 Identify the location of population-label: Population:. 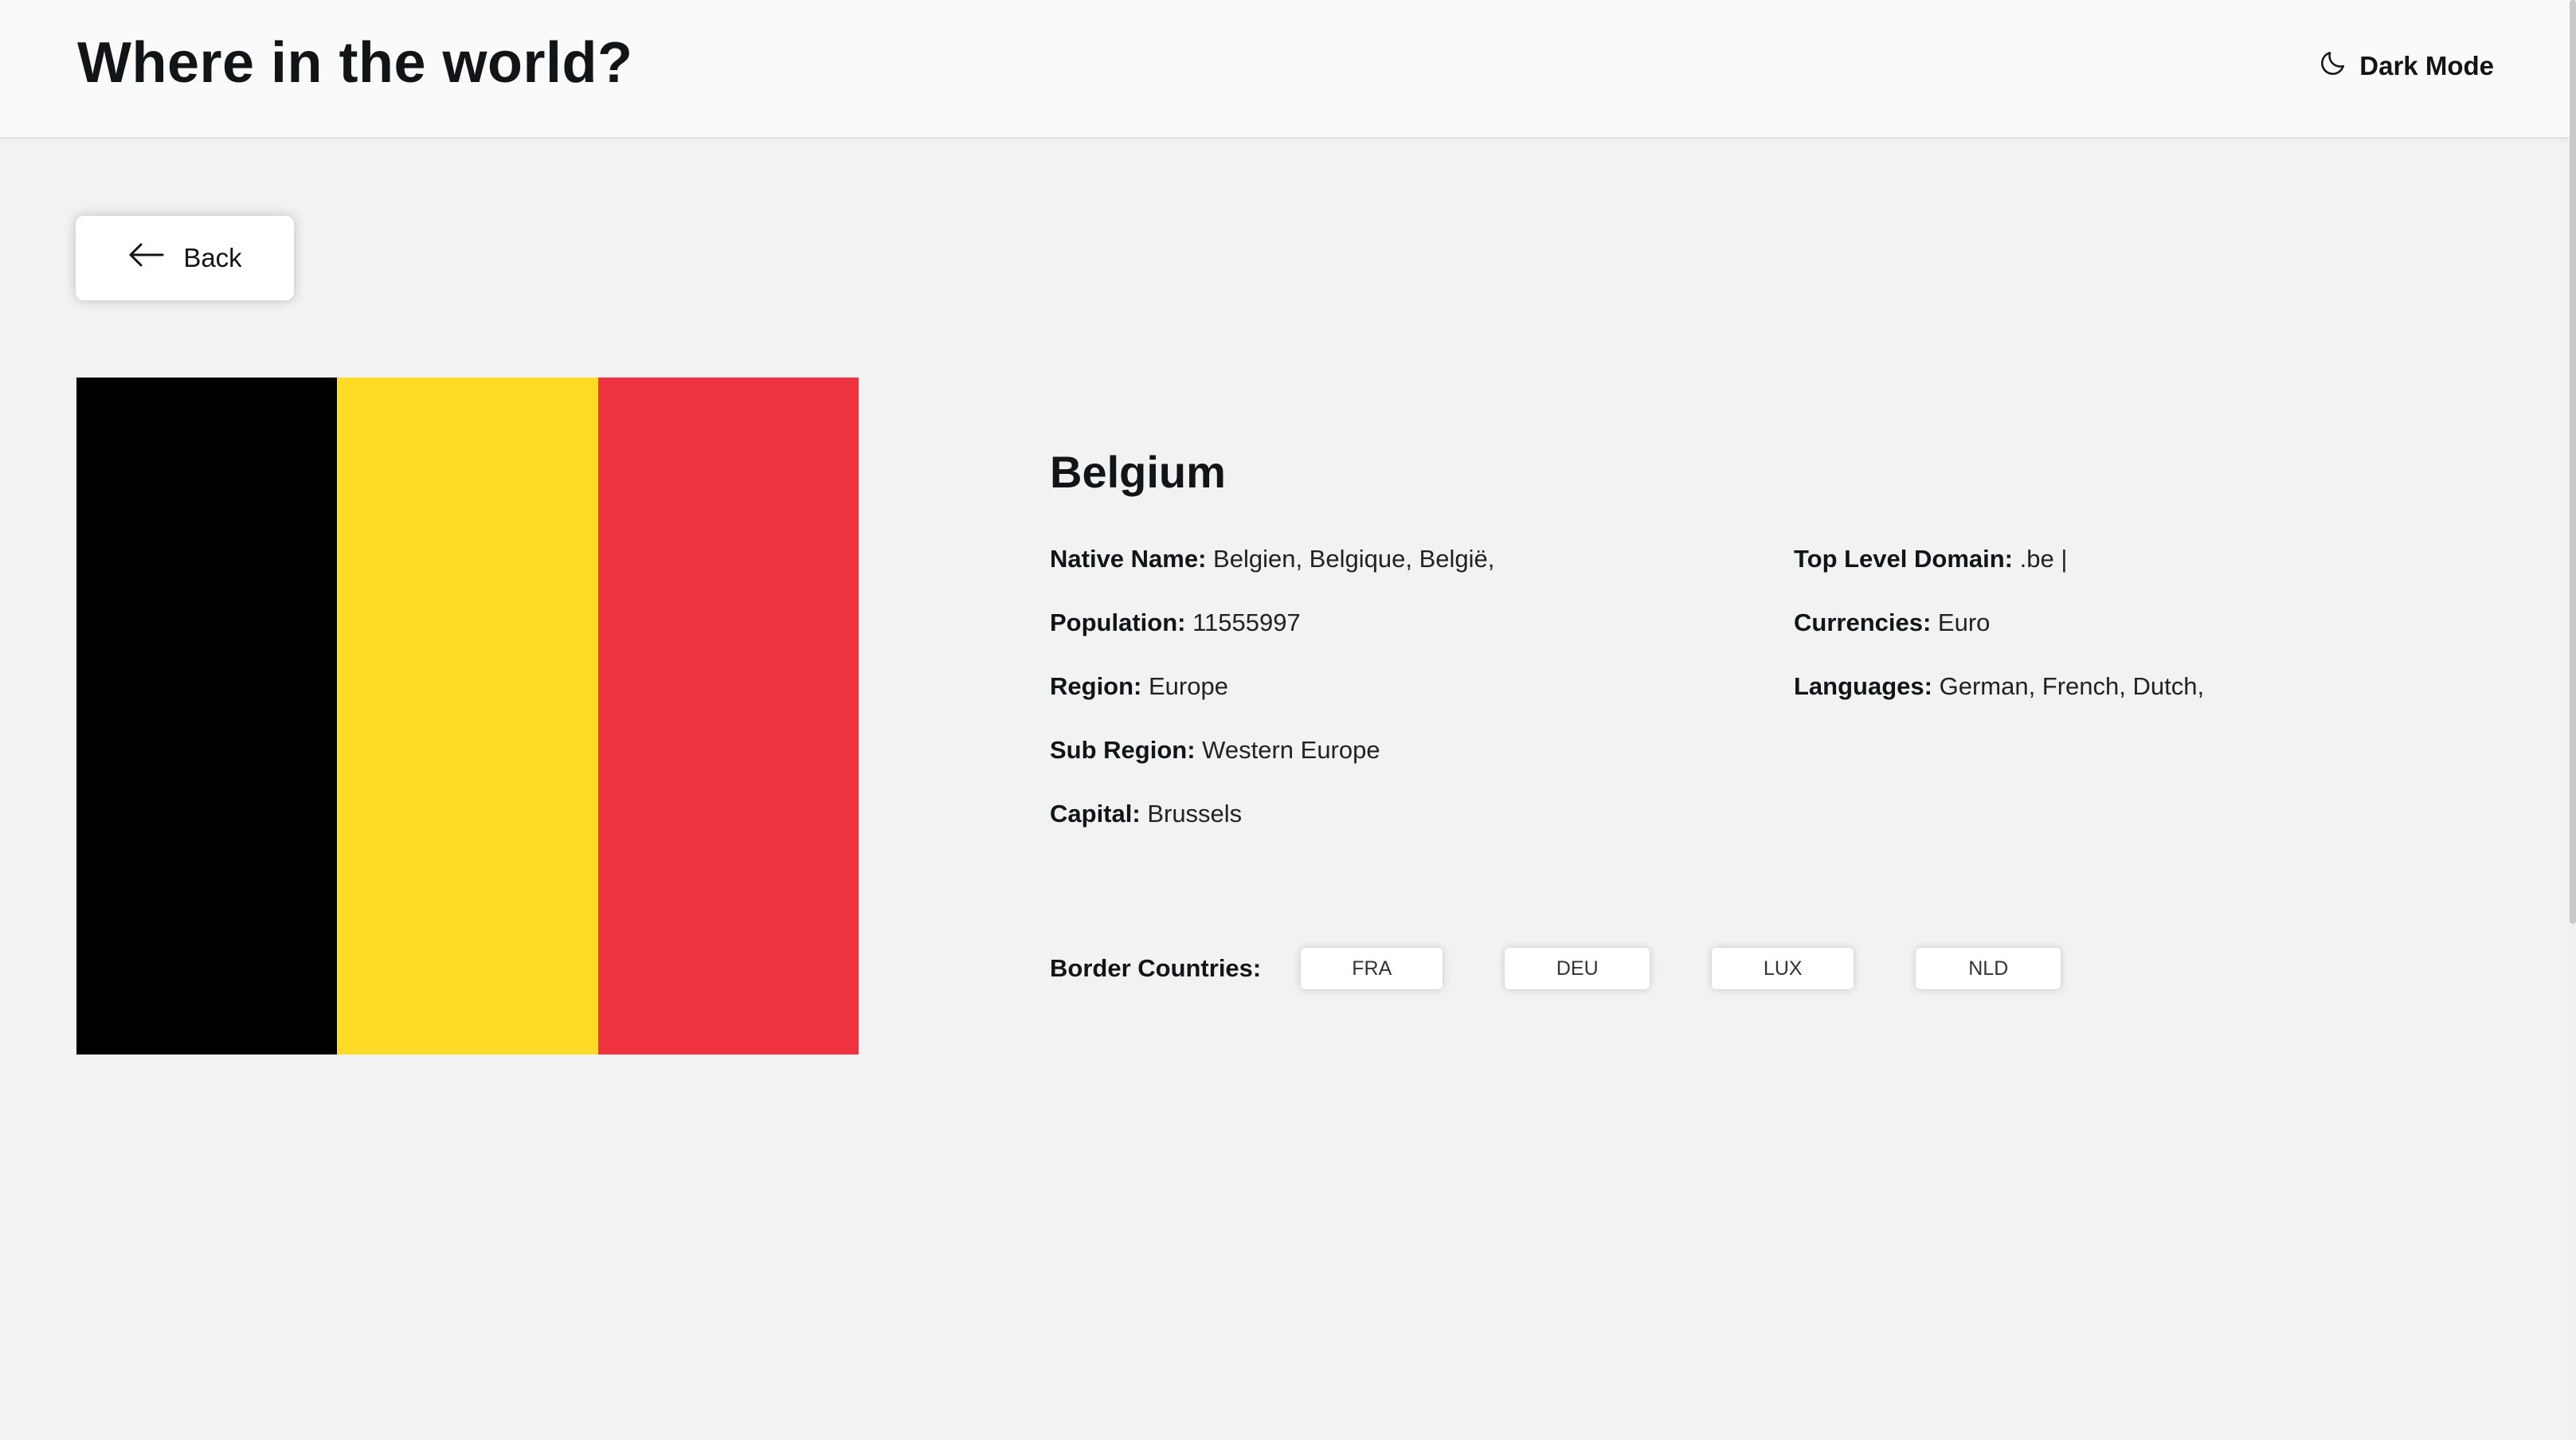
(1118, 622).